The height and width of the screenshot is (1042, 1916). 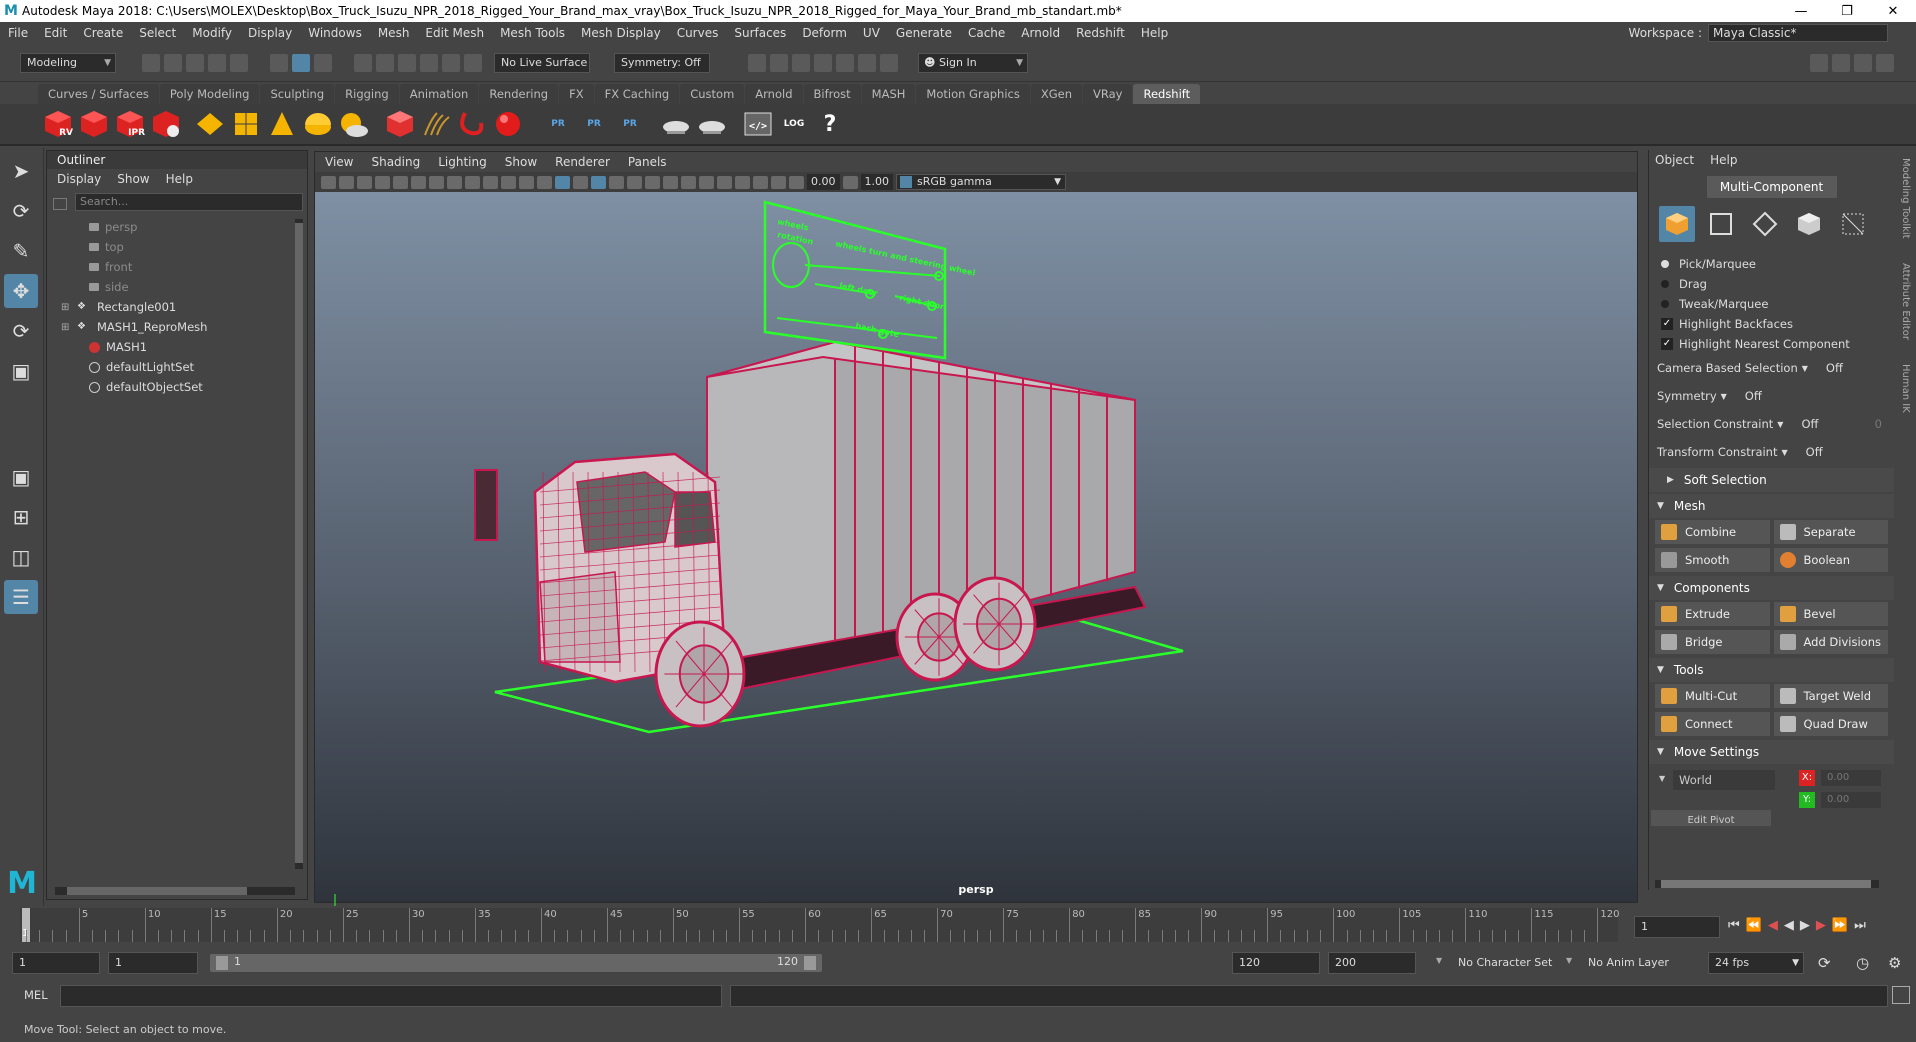 I want to click on play-forwards-icon: ▶, so click(x=1805, y=925).